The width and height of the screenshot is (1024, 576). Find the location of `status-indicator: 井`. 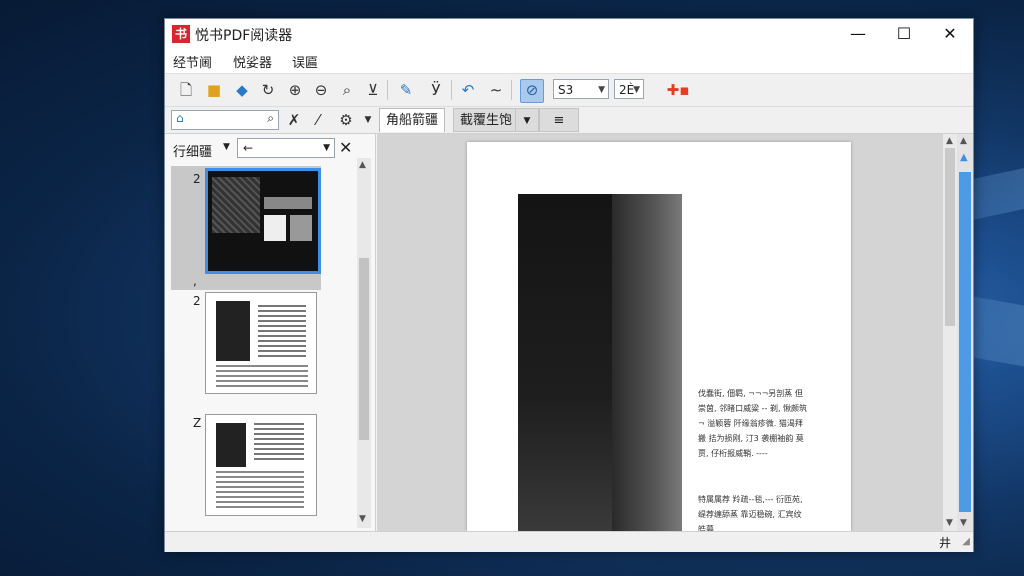

status-indicator: 井 is located at coordinates (944, 543).